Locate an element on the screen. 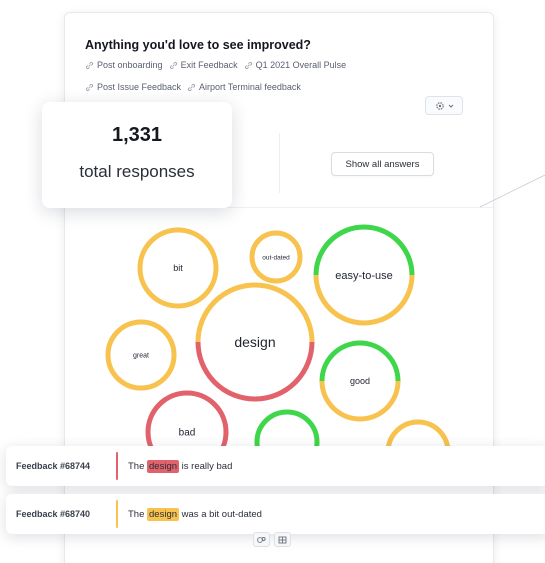 Image resolution: width=545 pixels, height=563 pixels. total-responses-card: 1,331 total responses is located at coordinates (137, 155).